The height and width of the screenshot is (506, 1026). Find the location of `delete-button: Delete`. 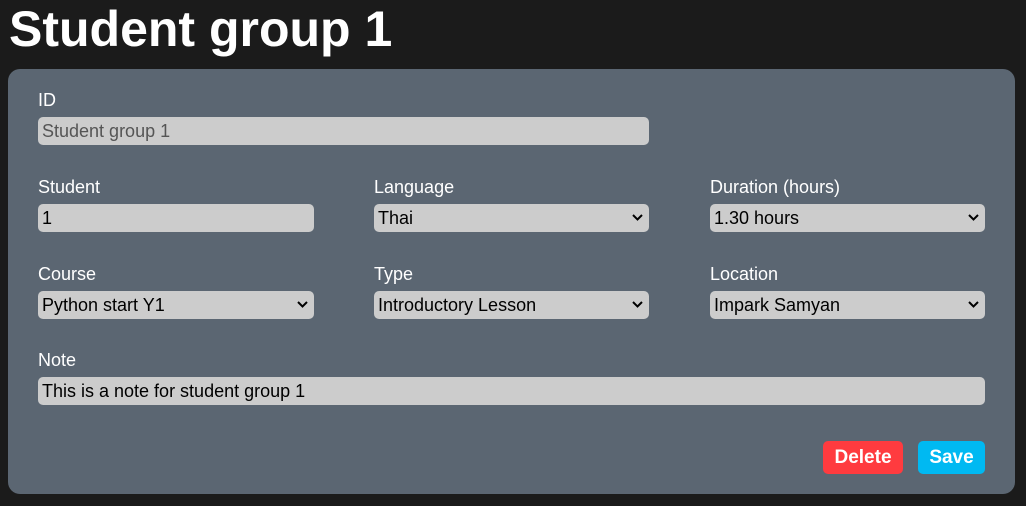

delete-button: Delete is located at coordinates (863, 457).